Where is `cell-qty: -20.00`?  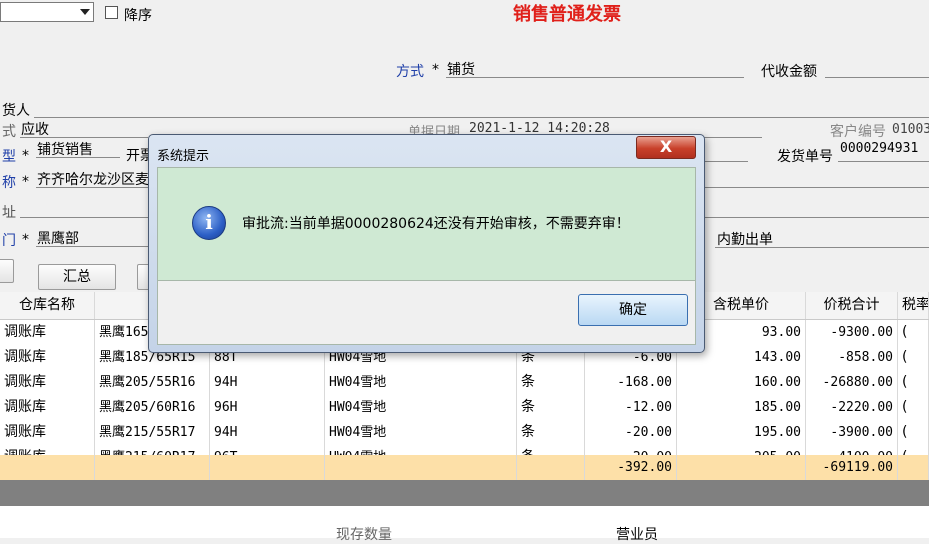 cell-qty: -20.00 is located at coordinates (631, 432).